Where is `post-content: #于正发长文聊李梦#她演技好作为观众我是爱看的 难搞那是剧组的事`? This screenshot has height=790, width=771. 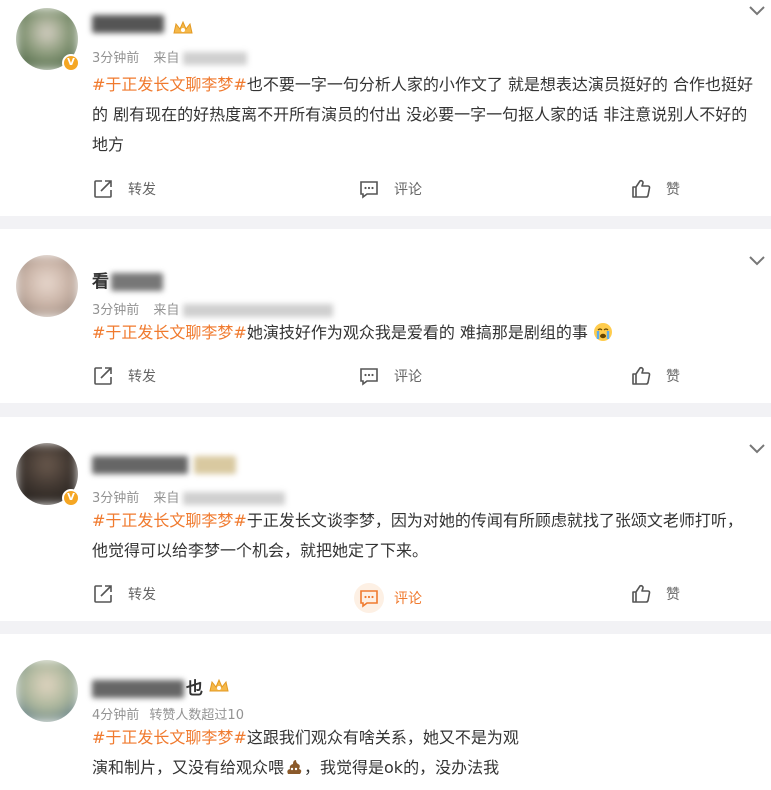 post-content: #于正发长文聊李梦#她演技好作为观众我是爱看的 难搞那是剧组的事 is located at coordinates (424, 333).